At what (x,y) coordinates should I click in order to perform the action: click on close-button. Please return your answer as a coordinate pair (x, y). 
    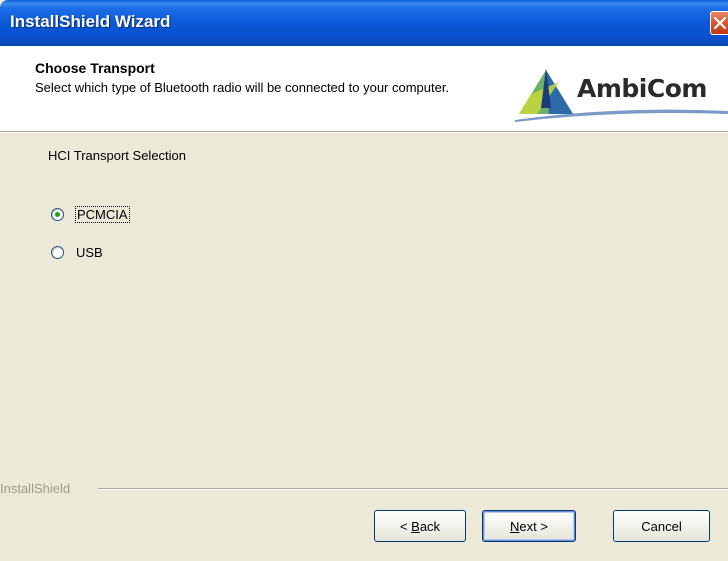
    Looking at the image, I should click on (719, 23).